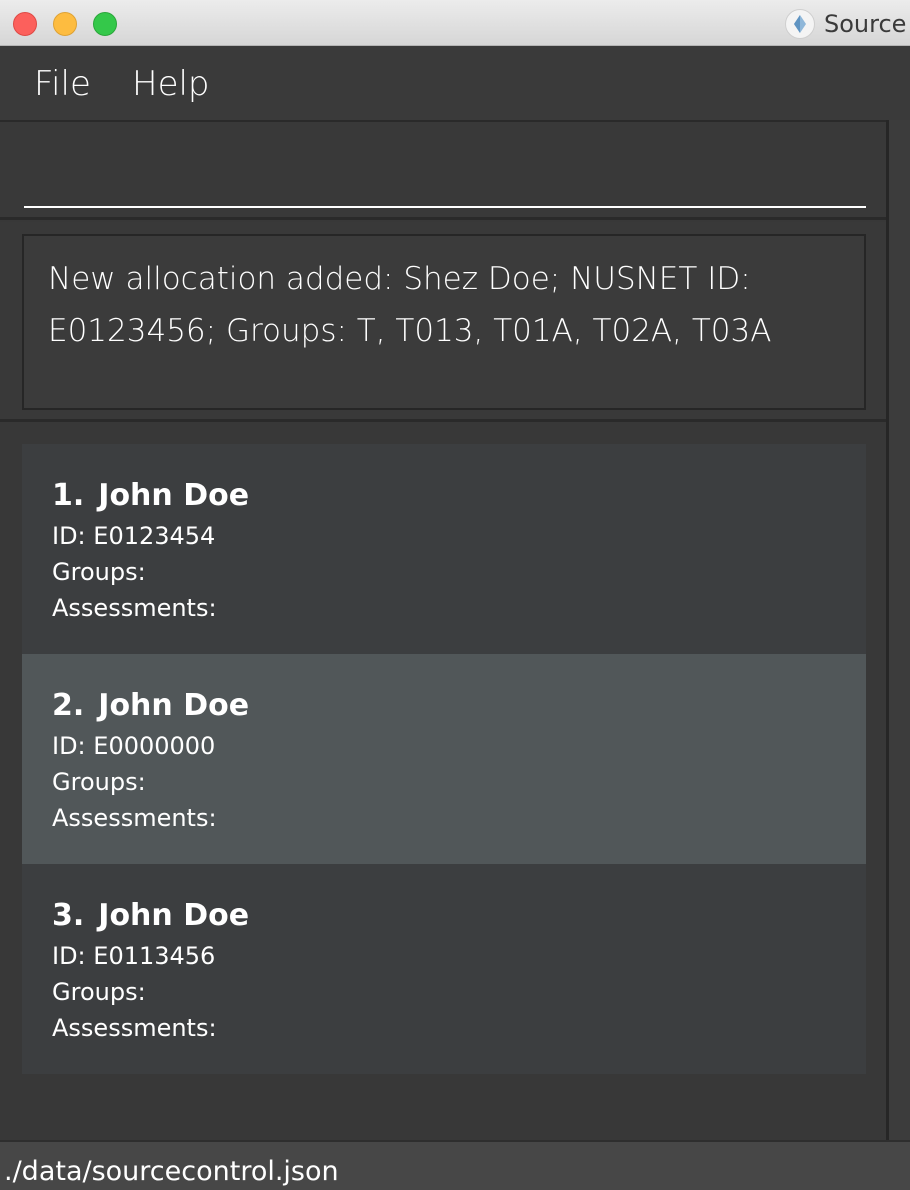 Image resolution: width=910 pixels, height=1190 pixels. What do you see at coordinates (134, 536) in the screenshot?
I see `student-id: ID: E0123454` at bounding box center [134, 536].